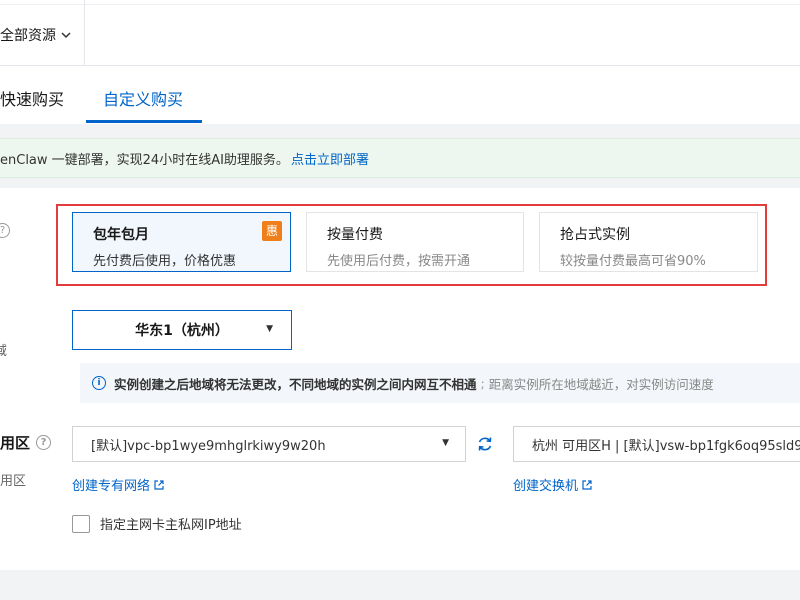  Describe the element at coordinates (81, 523) in the screenshot. I see `private-ip-checkbox` at that location.